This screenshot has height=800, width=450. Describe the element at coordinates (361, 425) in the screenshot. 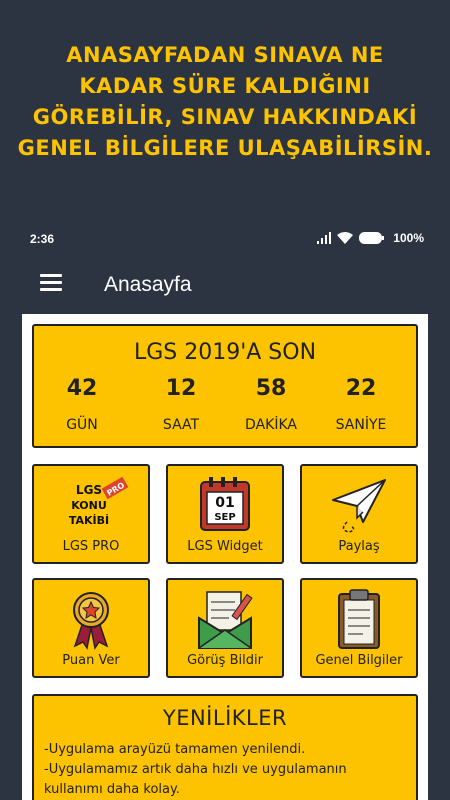

I see `countdown-label: SANİYE` at that location.